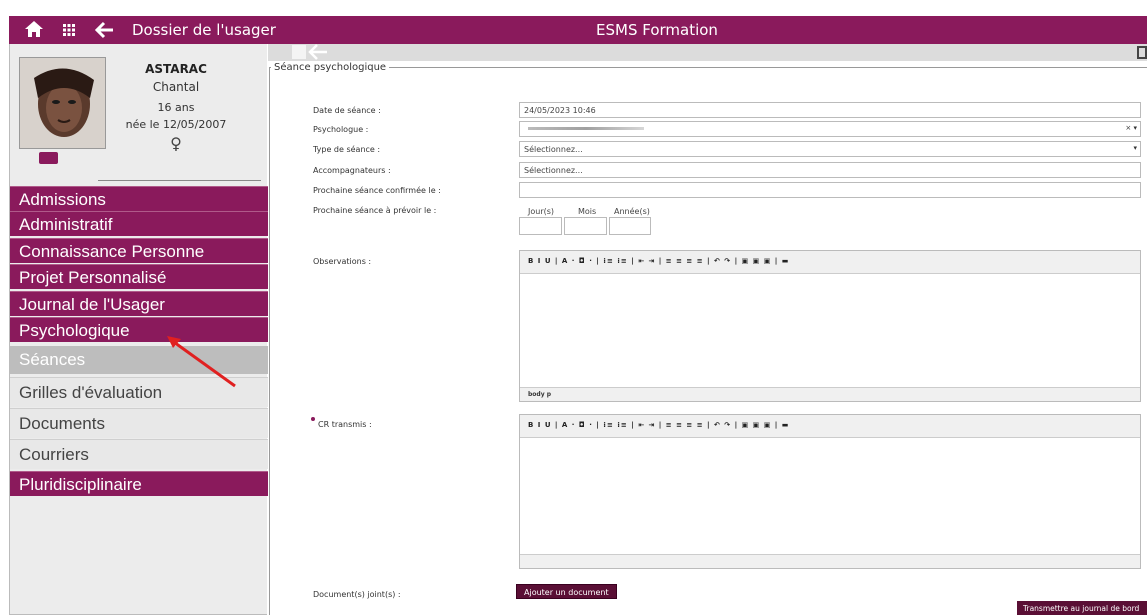  What do you see at coordinates (357, 594) in the screenshot?
I see `documents-label: Document(s) joint(s) :` at bounding box center [357, 594].